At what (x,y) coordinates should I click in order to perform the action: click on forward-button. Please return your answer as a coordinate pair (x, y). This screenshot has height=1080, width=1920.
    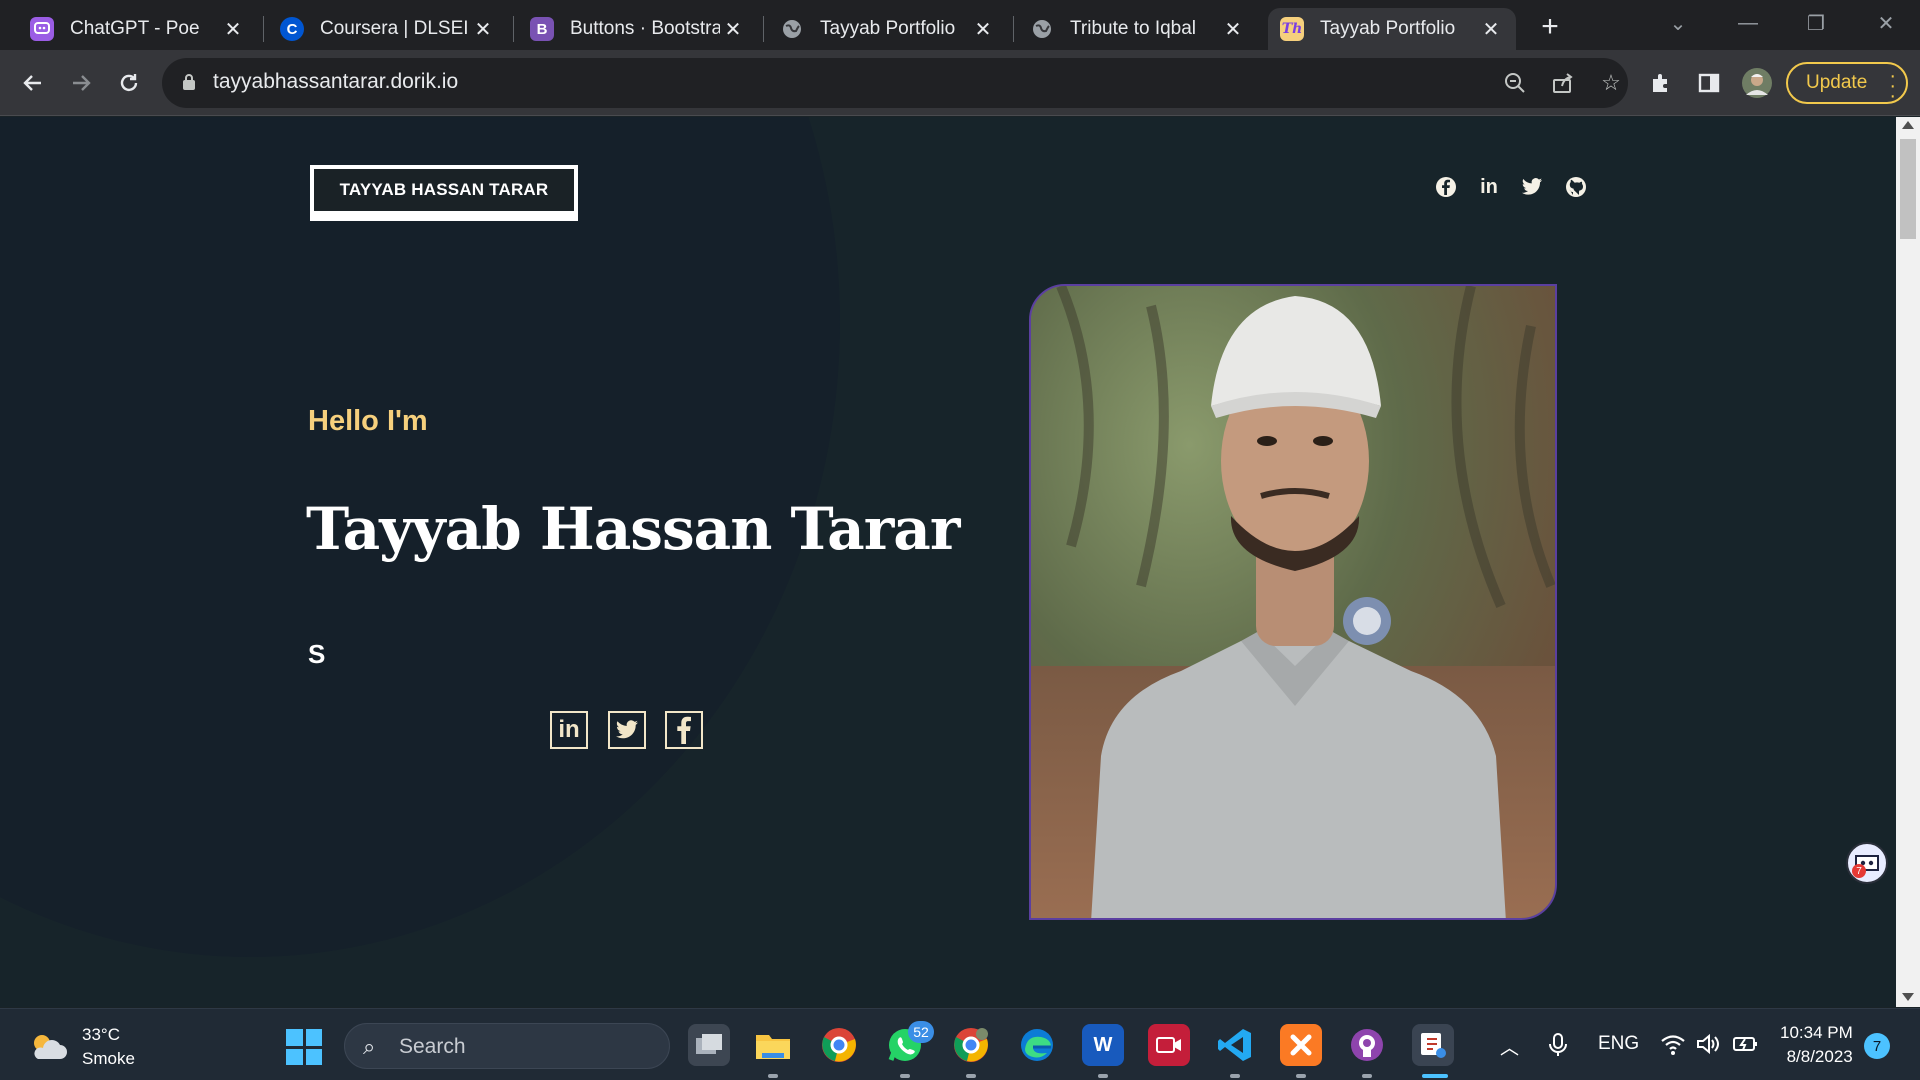
    Looking at the image, I should click on (81, 83).